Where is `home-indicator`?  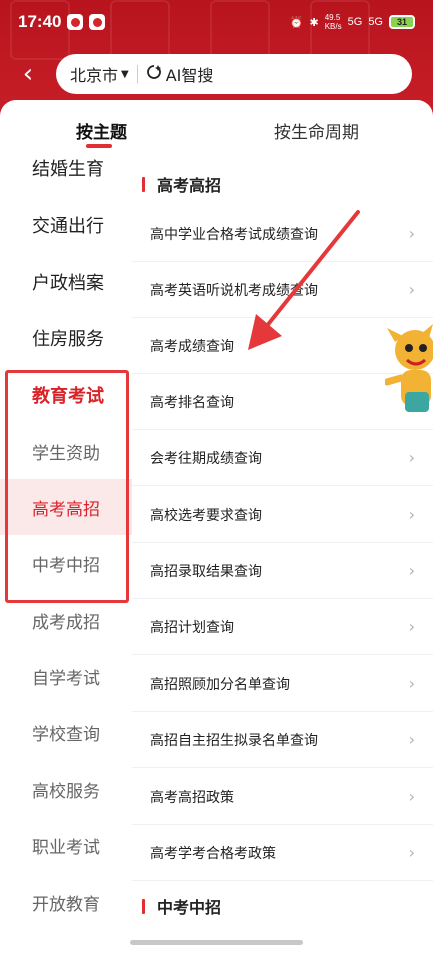 home-indicator is located at coordinates (216, 942).